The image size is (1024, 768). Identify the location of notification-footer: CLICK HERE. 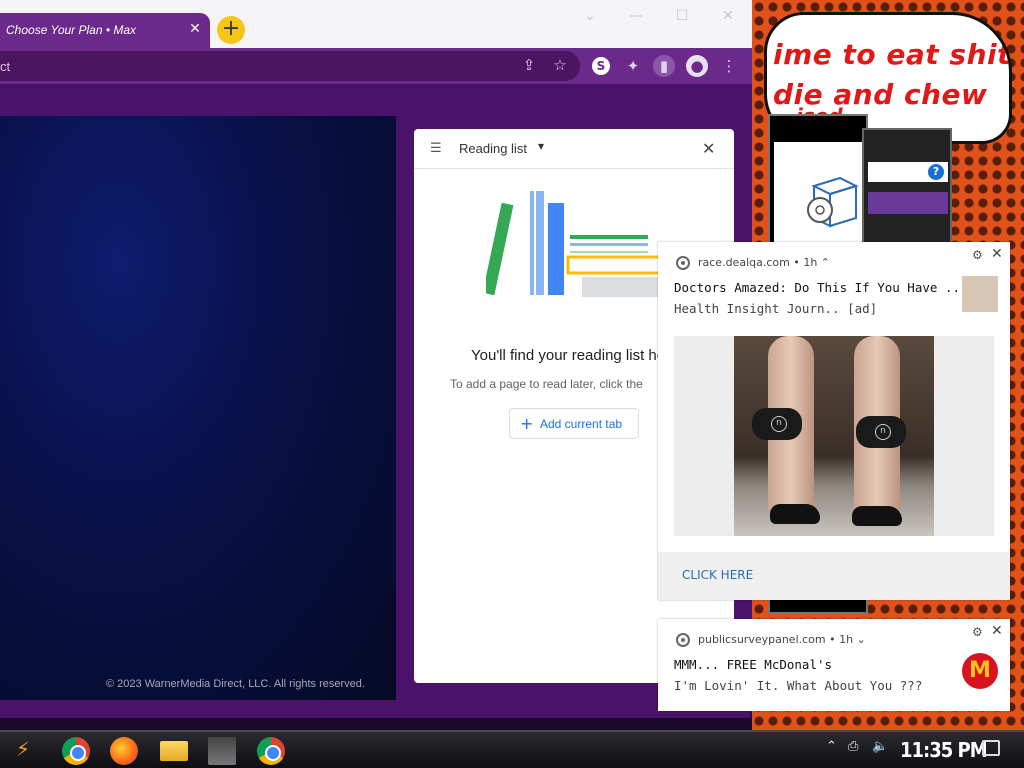
(834, 576).